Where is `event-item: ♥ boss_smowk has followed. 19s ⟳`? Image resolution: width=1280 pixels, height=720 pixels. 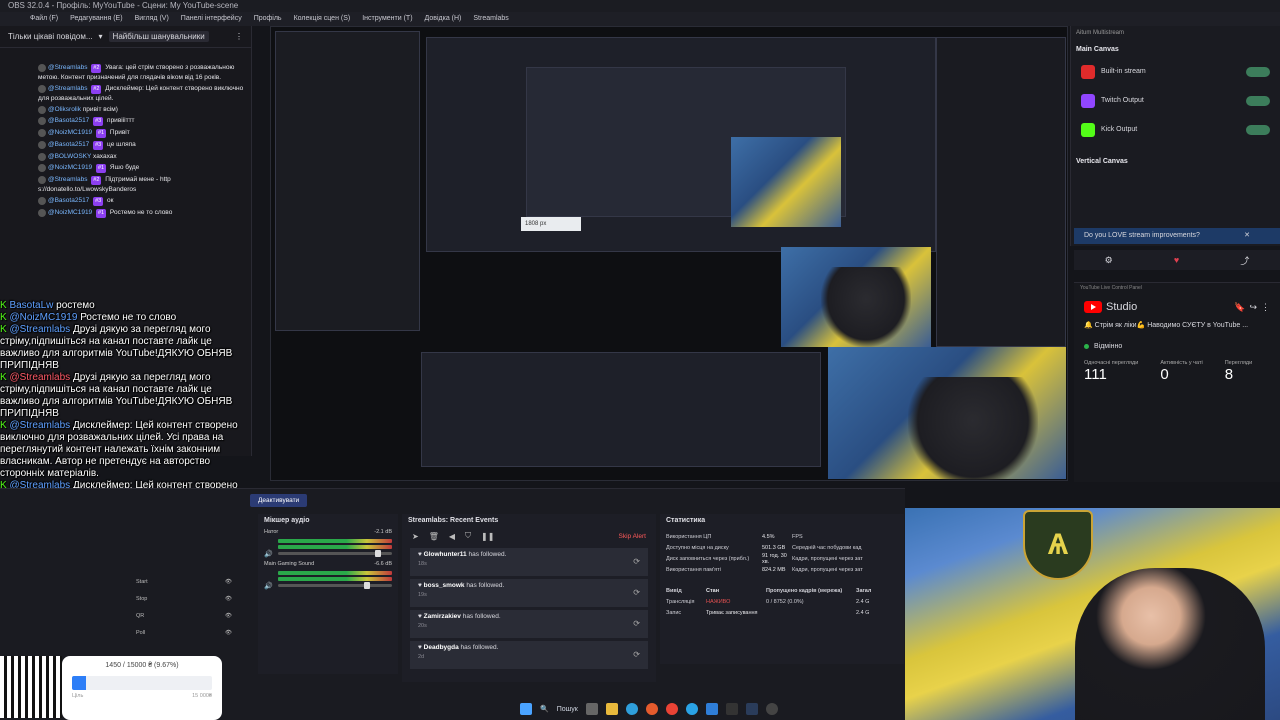
event-item: ♥ boss_smowk has followed. 19s ⟳ is located at coordinates (529, 593).